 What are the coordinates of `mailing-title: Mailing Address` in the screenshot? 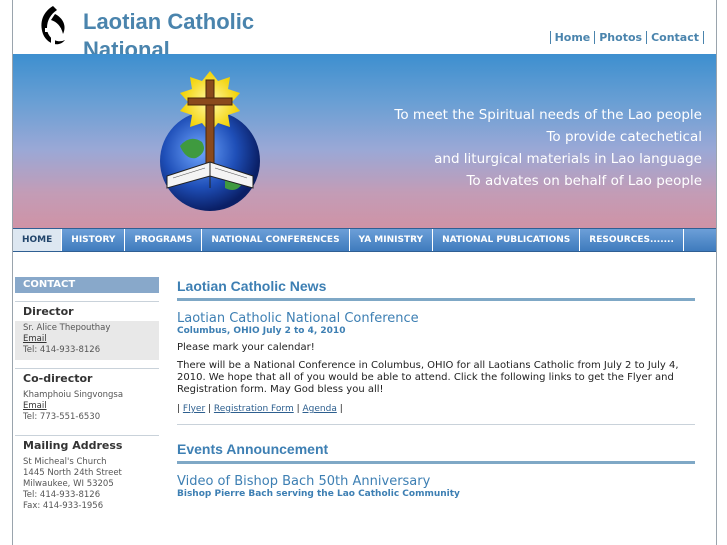 It's located at (73, 445).